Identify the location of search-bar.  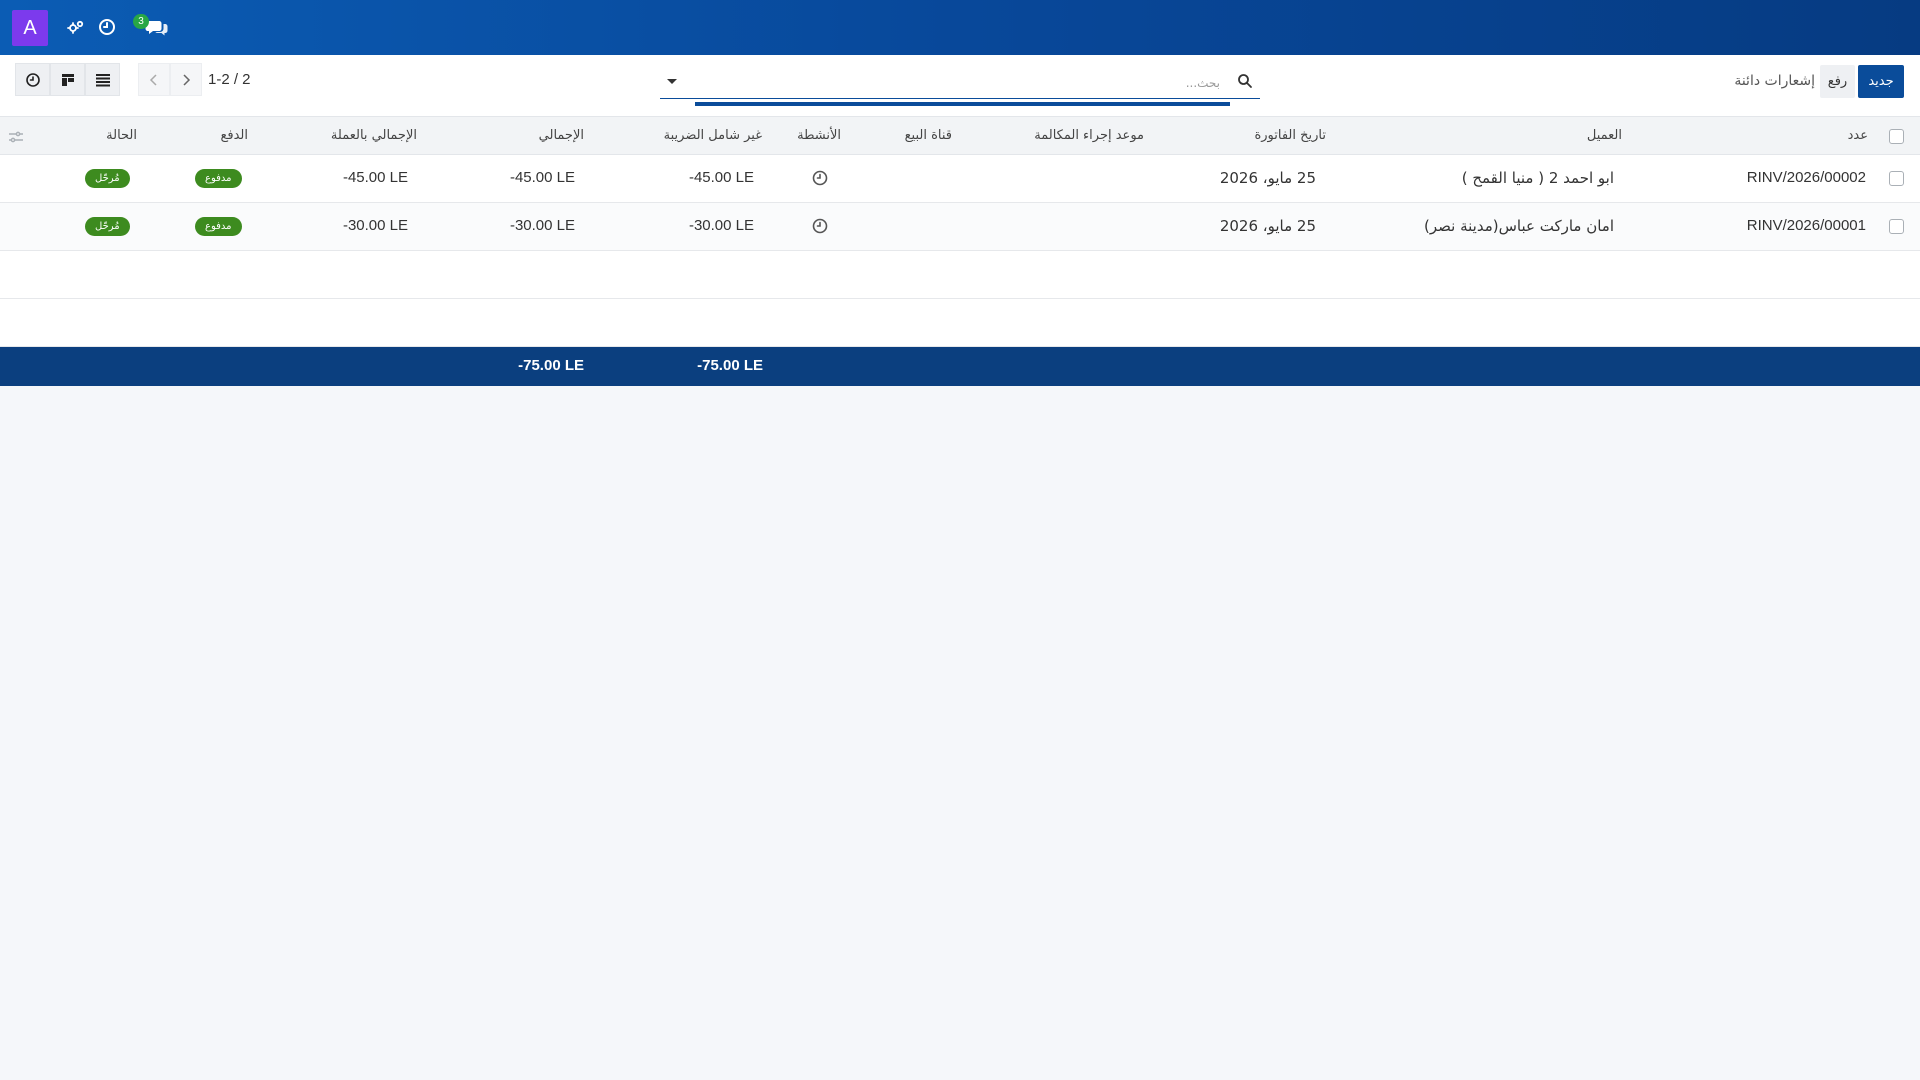
(960, 86).